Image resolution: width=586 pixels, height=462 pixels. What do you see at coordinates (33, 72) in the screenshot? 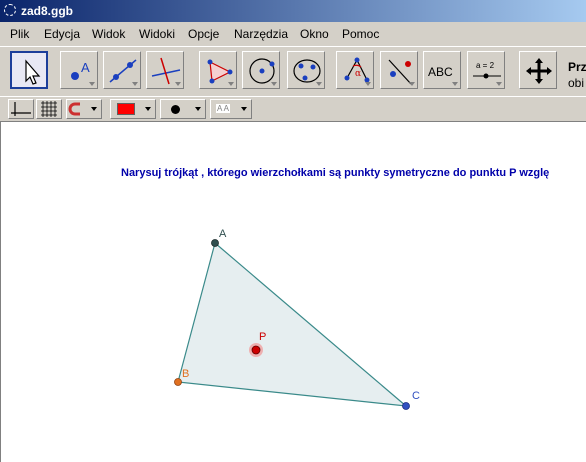
I see `move-tool-icon` at bounding box center [33, 72].